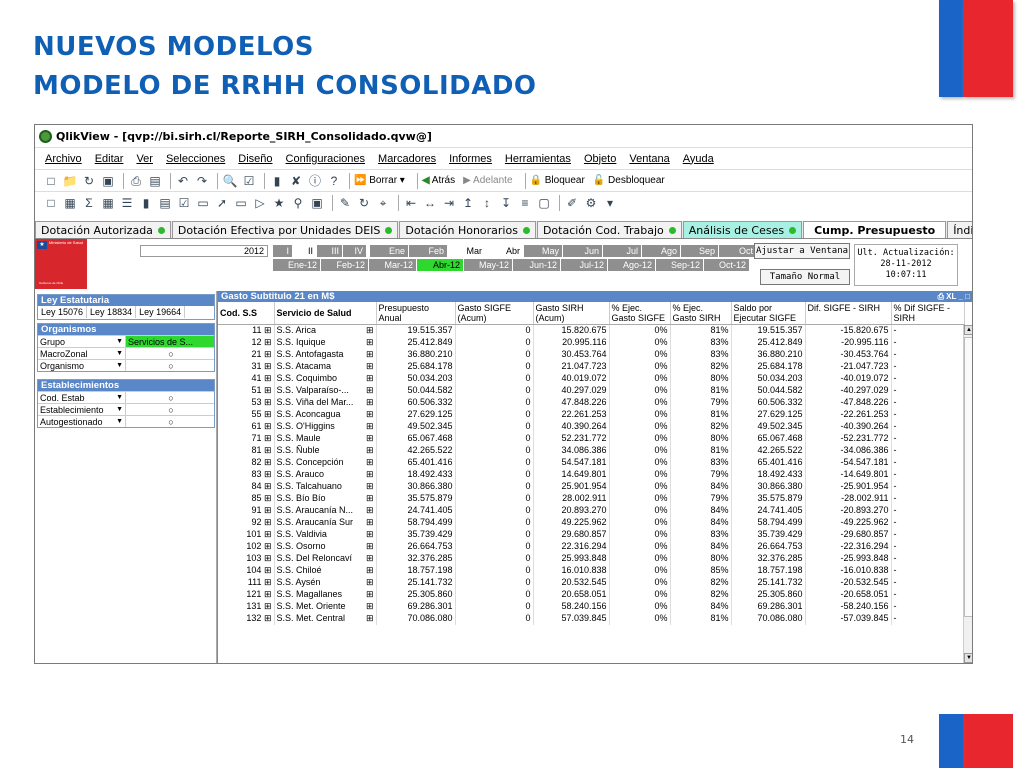  Describe the element at coordinates (334, 181) in the screenshot. I see `context-help-icon: ?` at that location.